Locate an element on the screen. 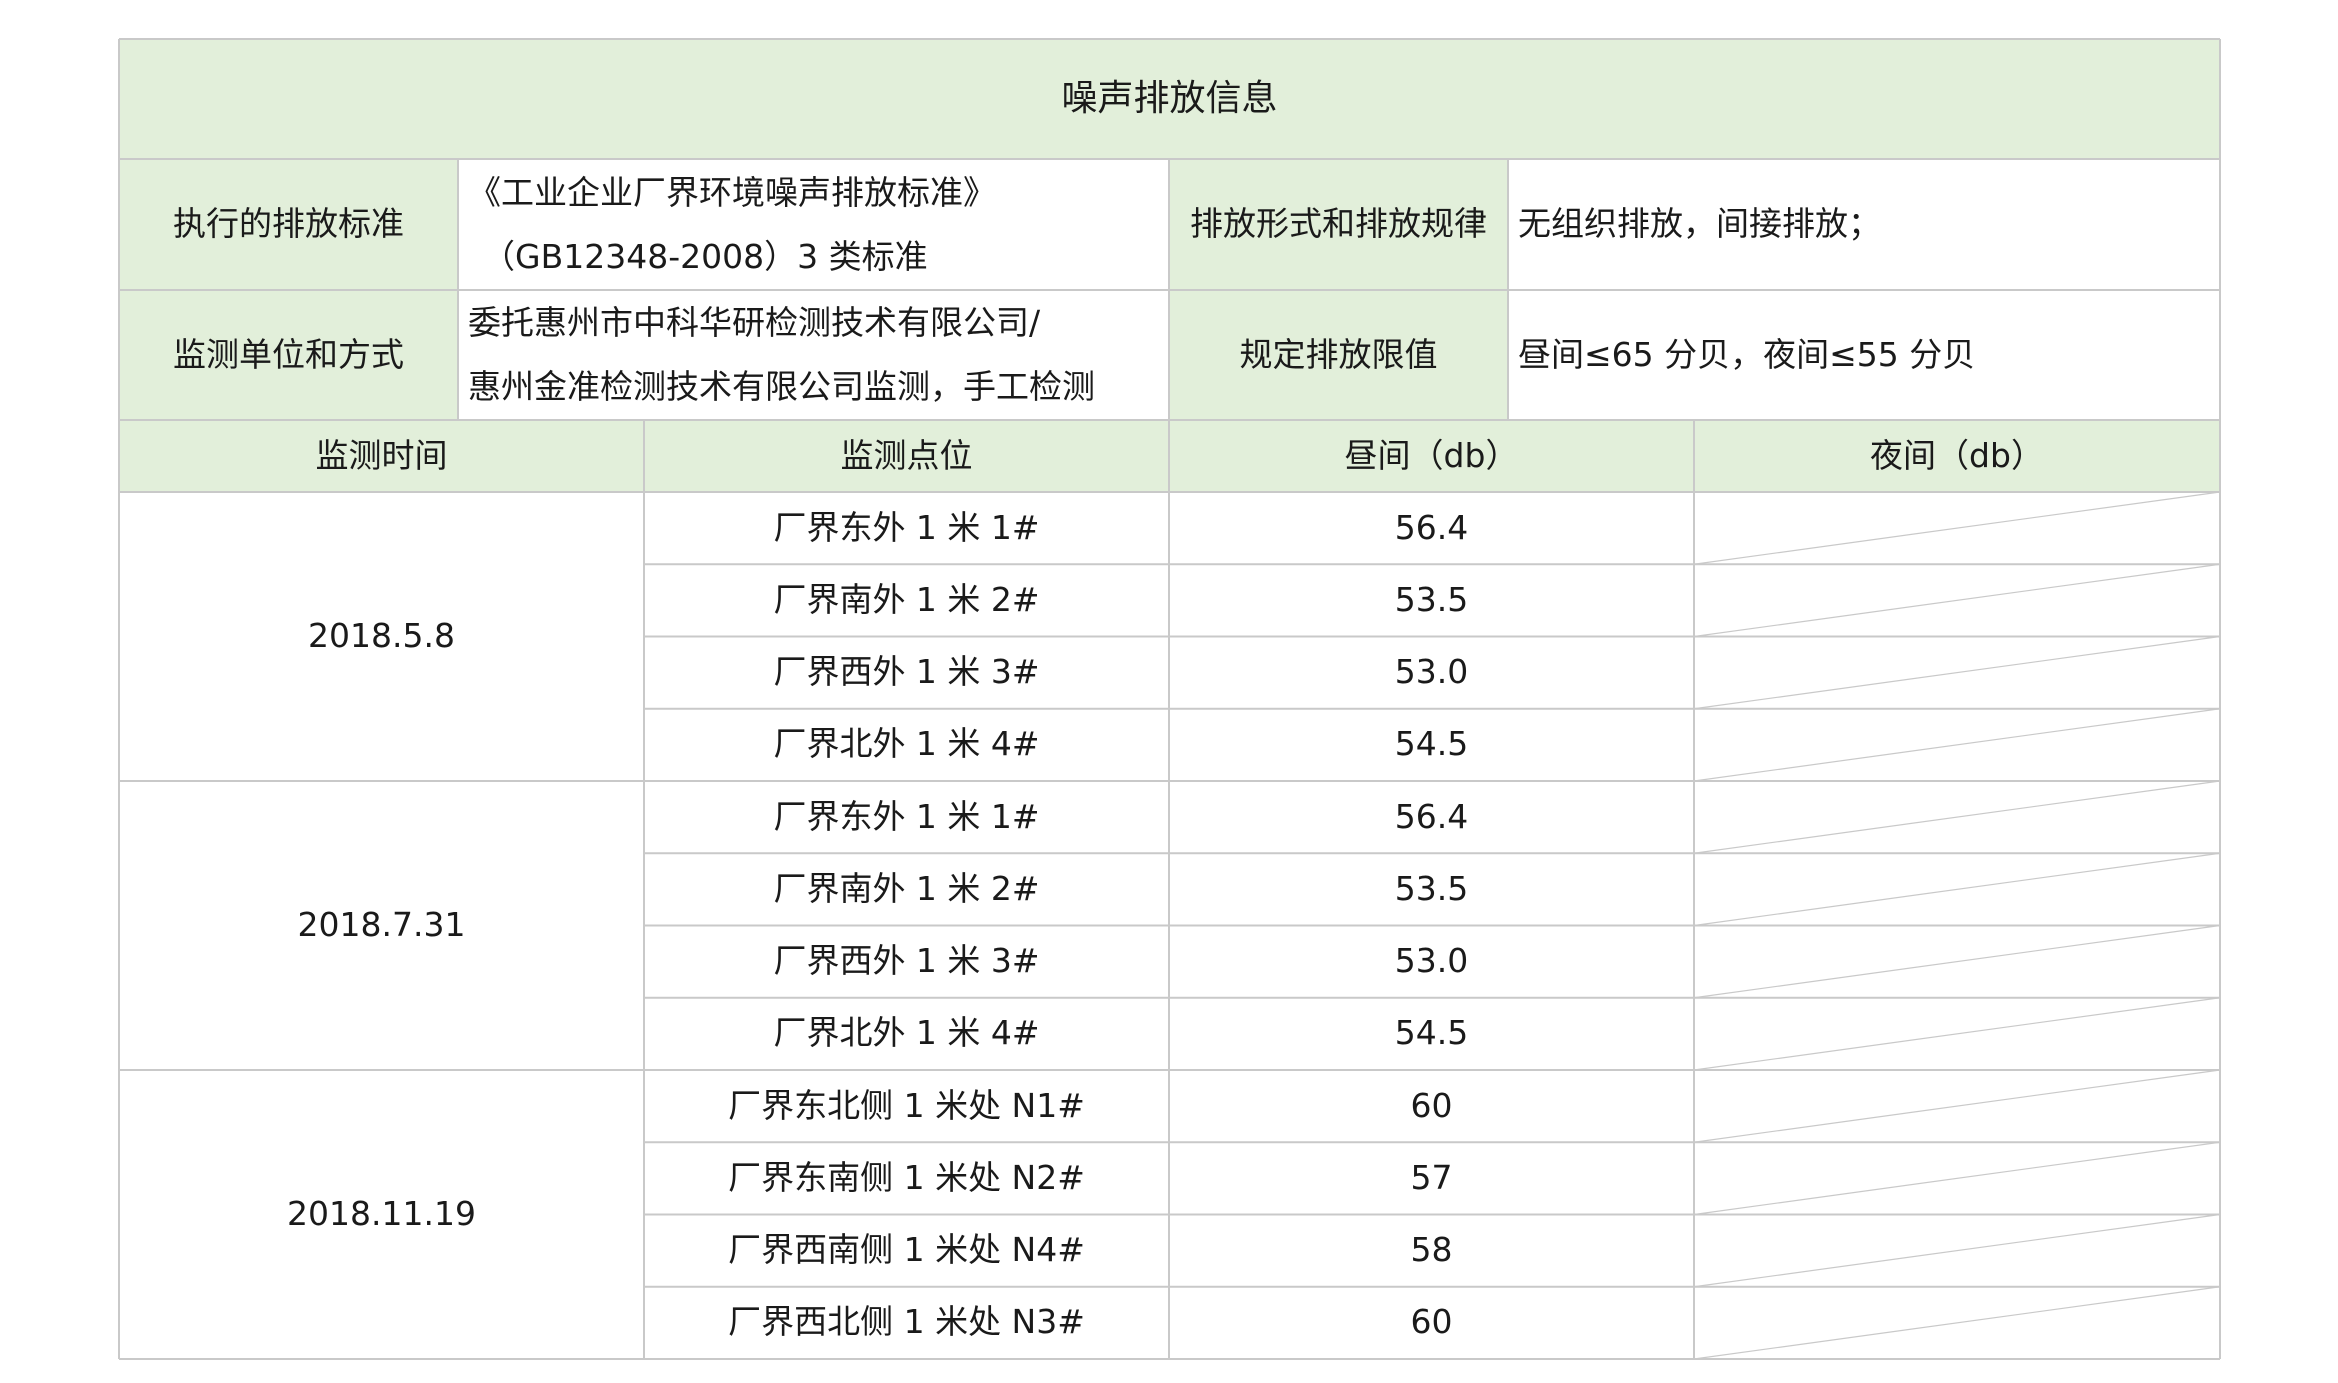 The height and width of the screenshot is (1383, 2338). monitor-point: 厂界东北侧 1 米处 N1# is located at coordinates (906, 1105).